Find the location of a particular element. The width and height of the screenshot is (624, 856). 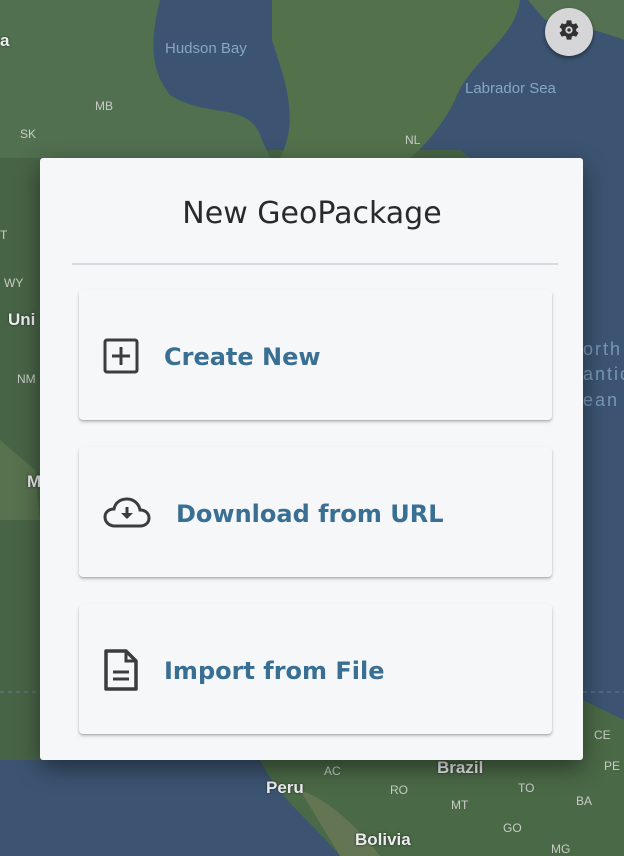

cloud-download-icon is located at coordinates (127, 513).